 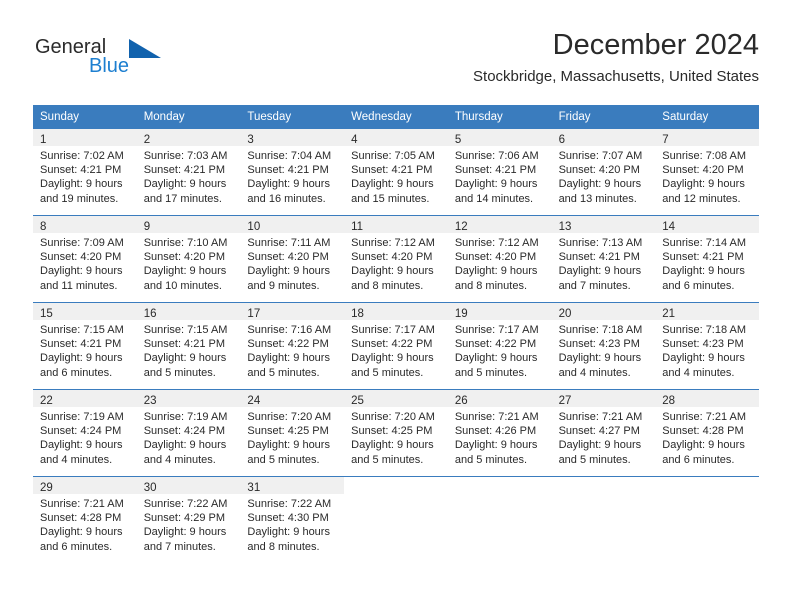 What do you see at coordinates (461, 401) in the screenshot?
I see `day-number: 26` at bounding box center [461, 401].